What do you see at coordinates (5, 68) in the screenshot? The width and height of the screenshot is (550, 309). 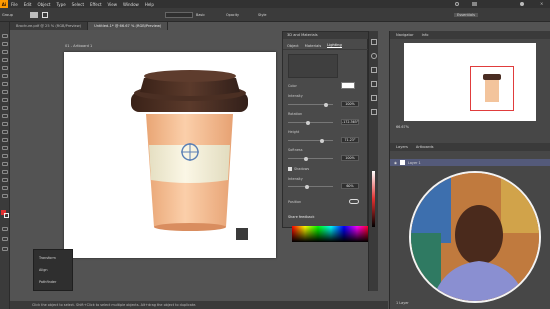 I see `type-tool-icon` at bounding box center [5, 68].